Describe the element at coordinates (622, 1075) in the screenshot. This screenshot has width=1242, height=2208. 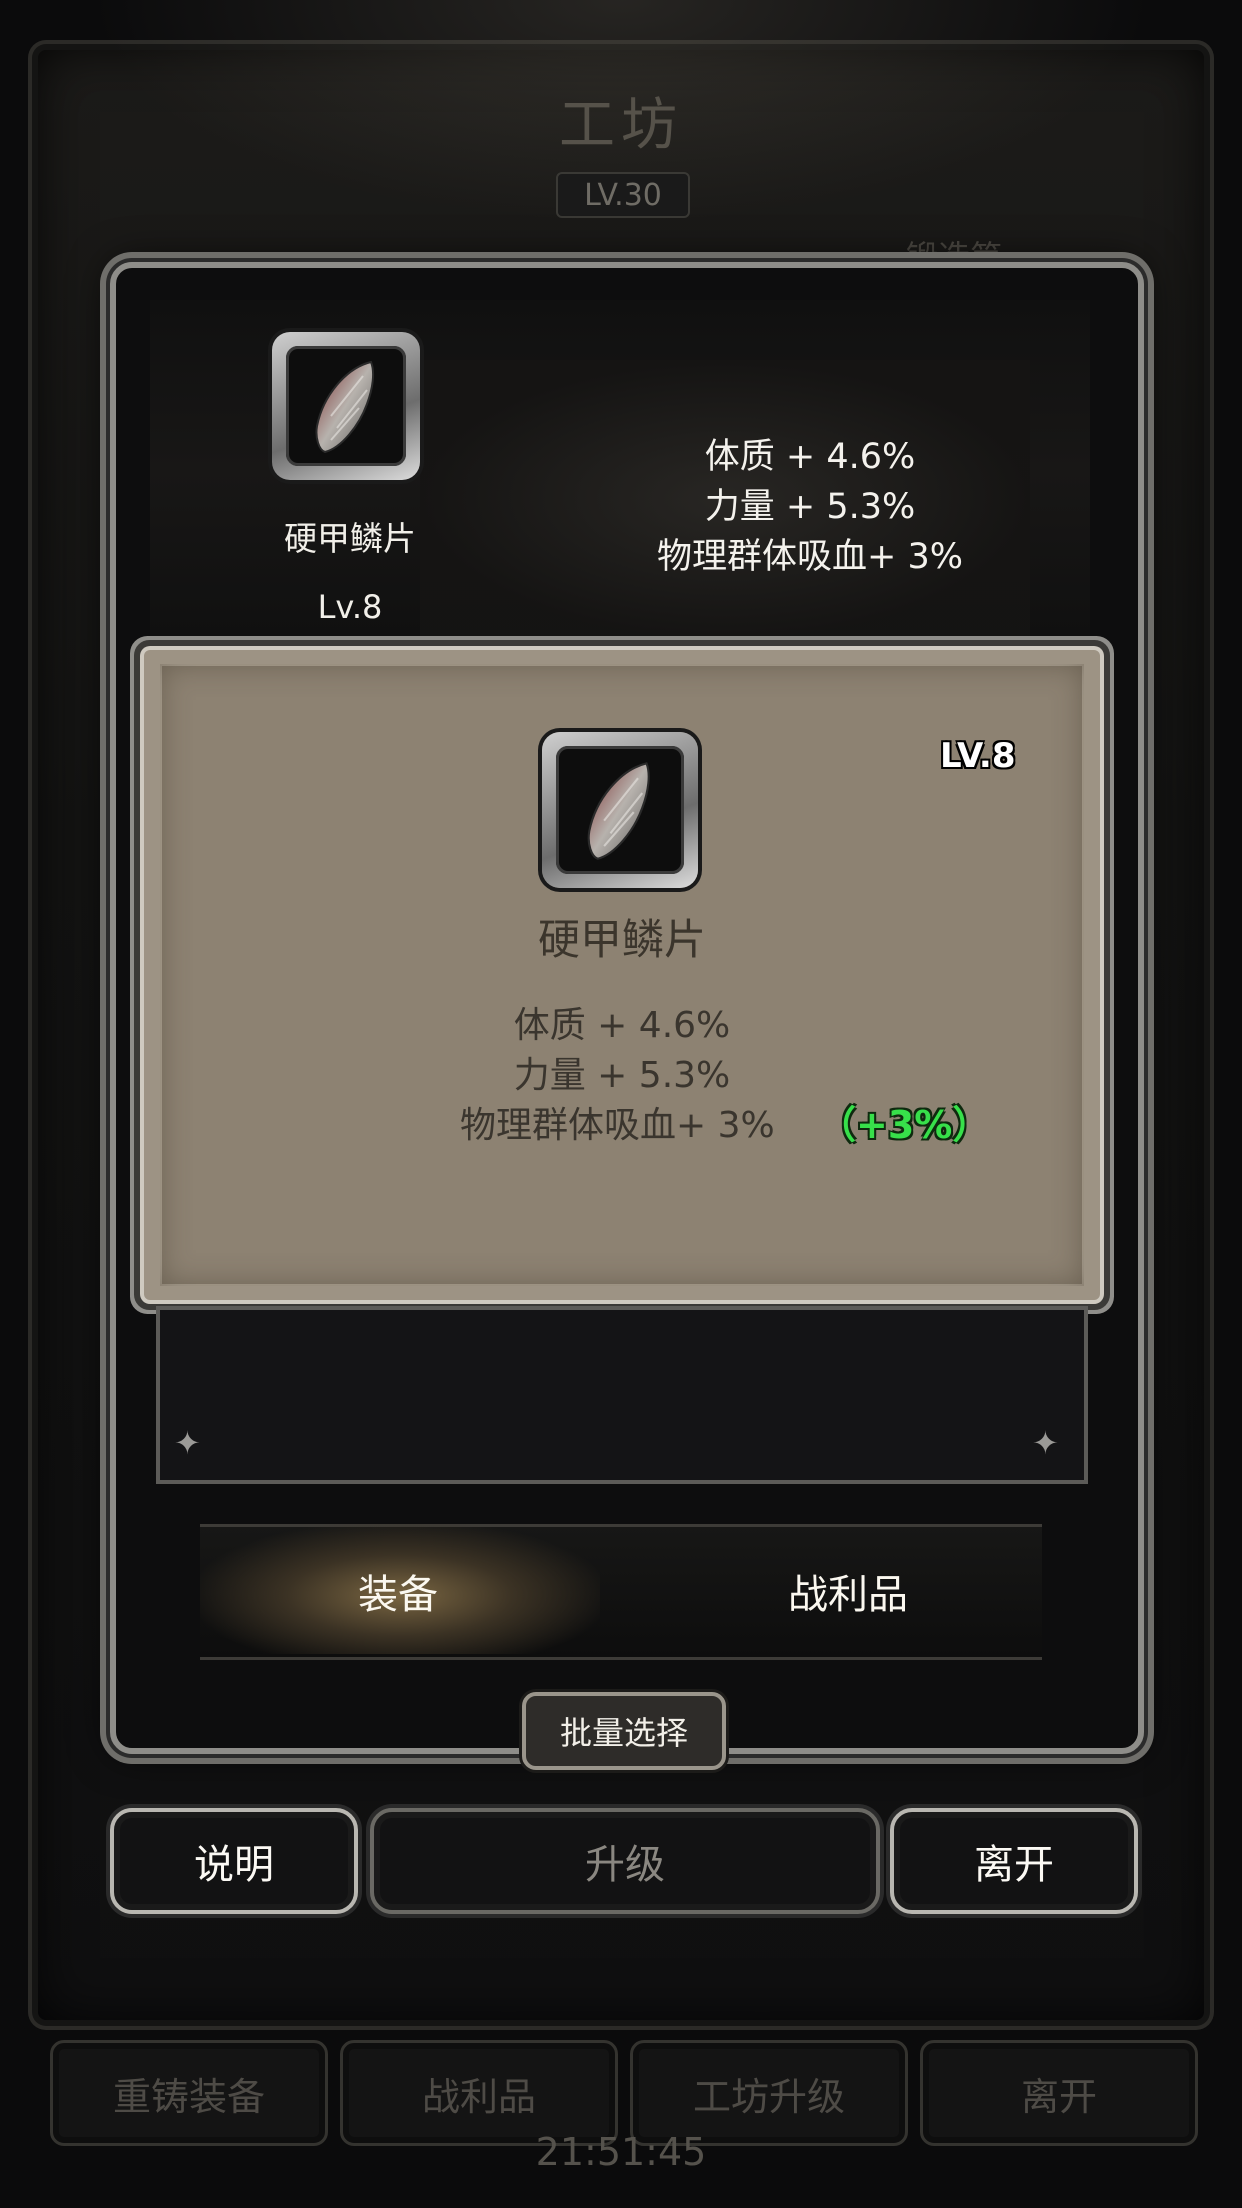
I see `preview-stat-strength: 力量 + 5.3%` at that location.